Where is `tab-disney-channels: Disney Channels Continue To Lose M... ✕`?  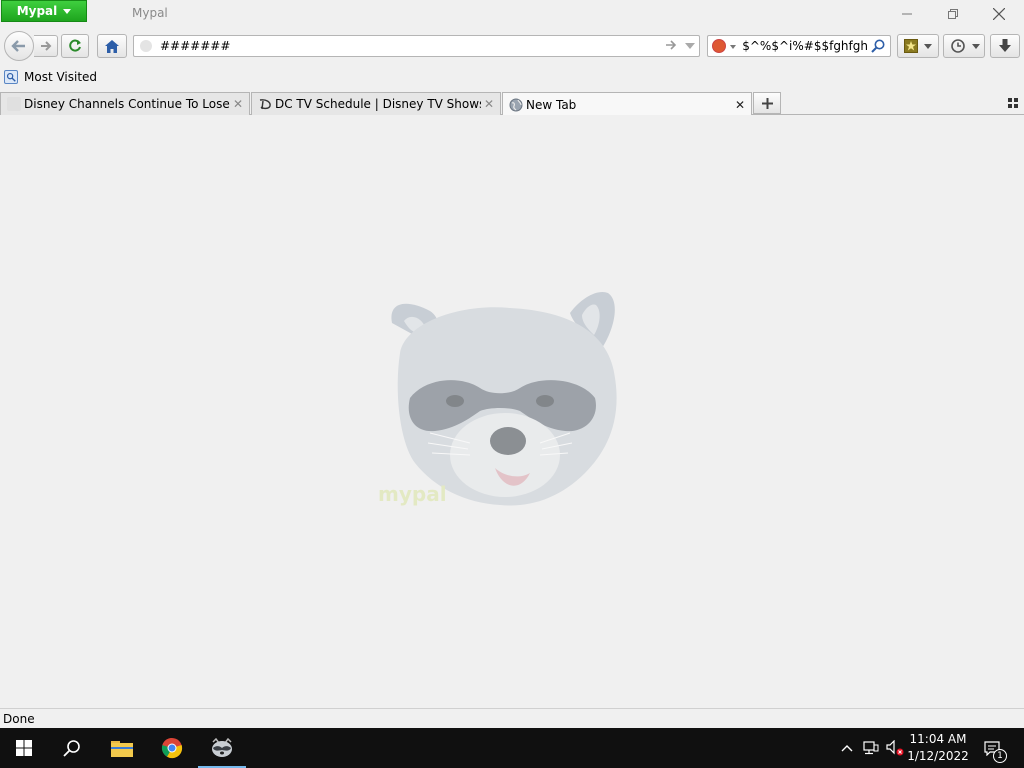 tab-disney-channels: Disney Channels Continue To Lose M... ✕ is located at coordinates (125, 103).